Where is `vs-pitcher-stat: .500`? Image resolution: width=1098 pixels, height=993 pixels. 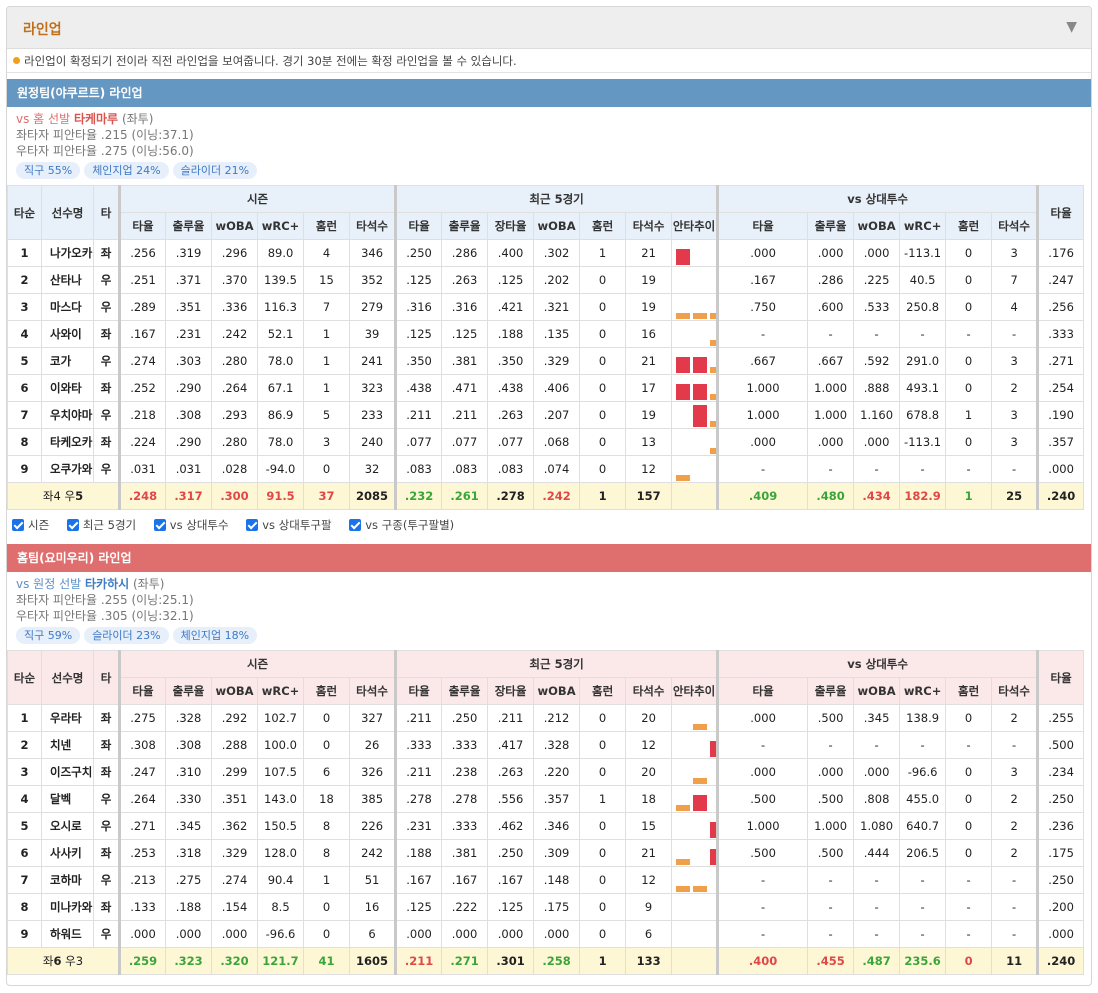
vs-pitcher-stat: .500 is located at coordinates (762, 853).